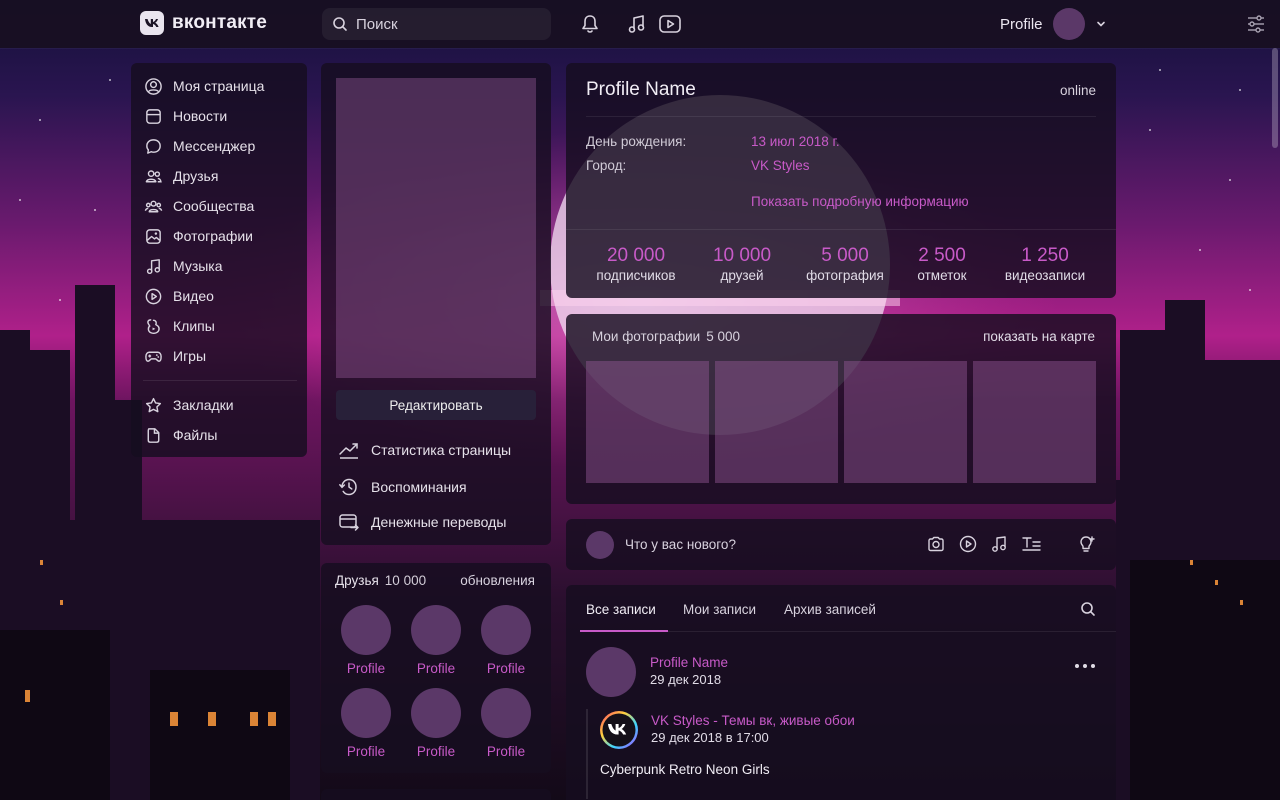  I want to click on sliders-icon, so click(1256, 24).